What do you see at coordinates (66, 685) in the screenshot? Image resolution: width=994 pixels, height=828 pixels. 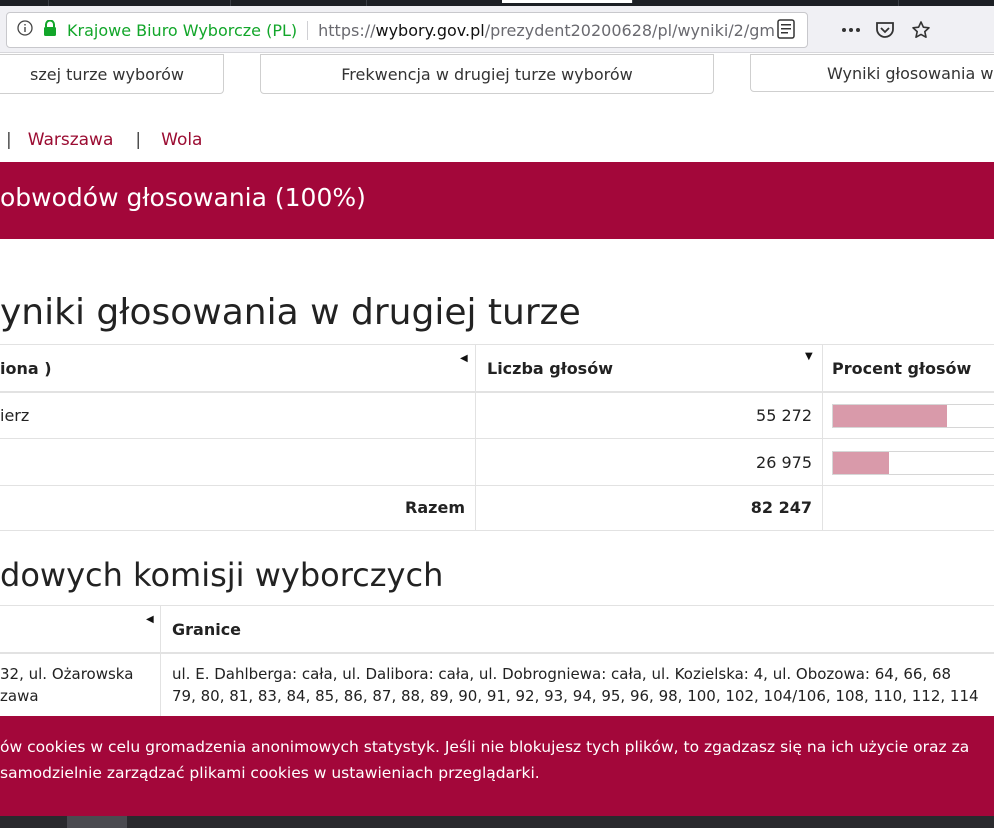 I see `commission-address: 32, ul. Ożarowska zawa` at bounding box center [66, 685].